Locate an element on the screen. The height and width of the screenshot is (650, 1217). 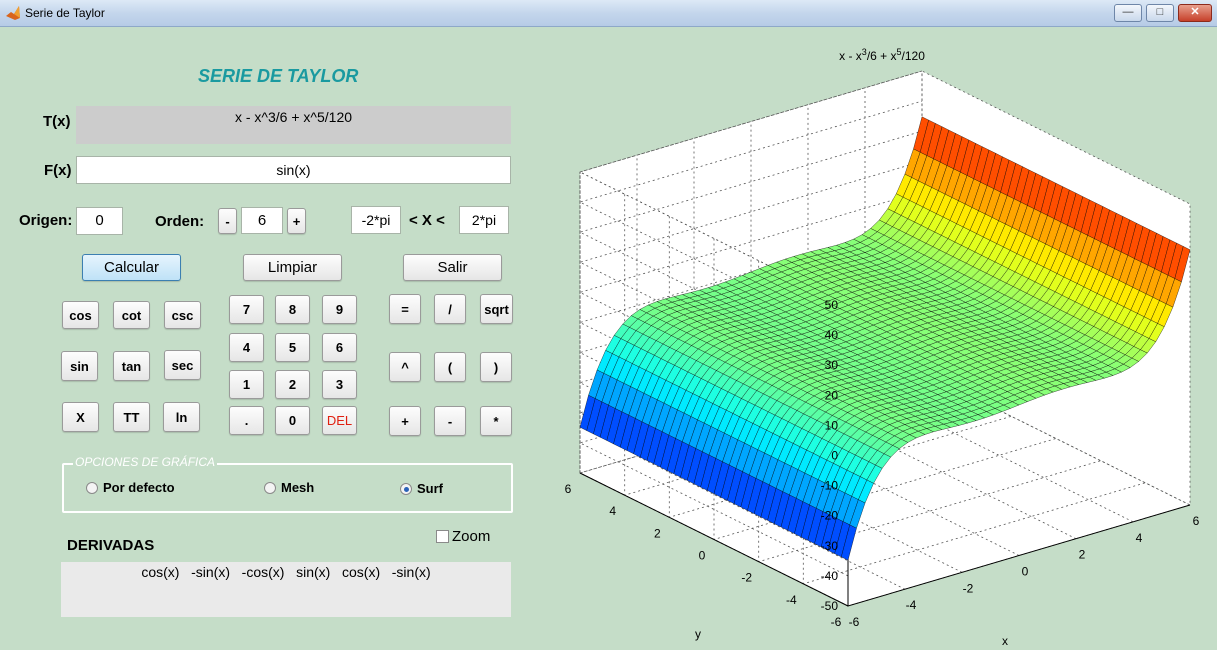
radio-default-indicator is located at coordinates (92, 487).